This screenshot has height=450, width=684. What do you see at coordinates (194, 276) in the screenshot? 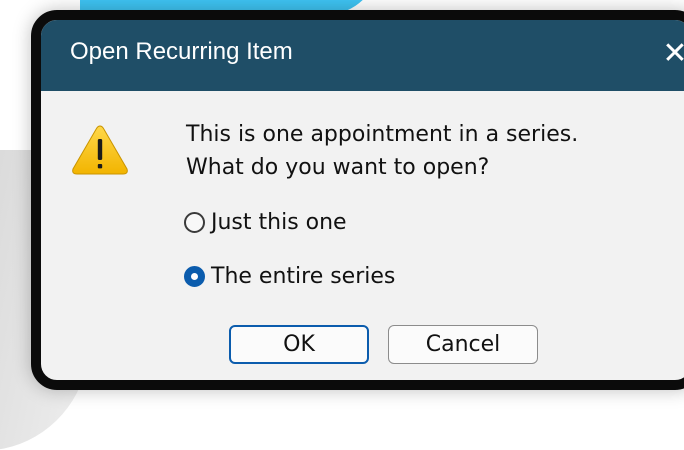
I see `radio-button-checked` at bounding box center [194, 276].